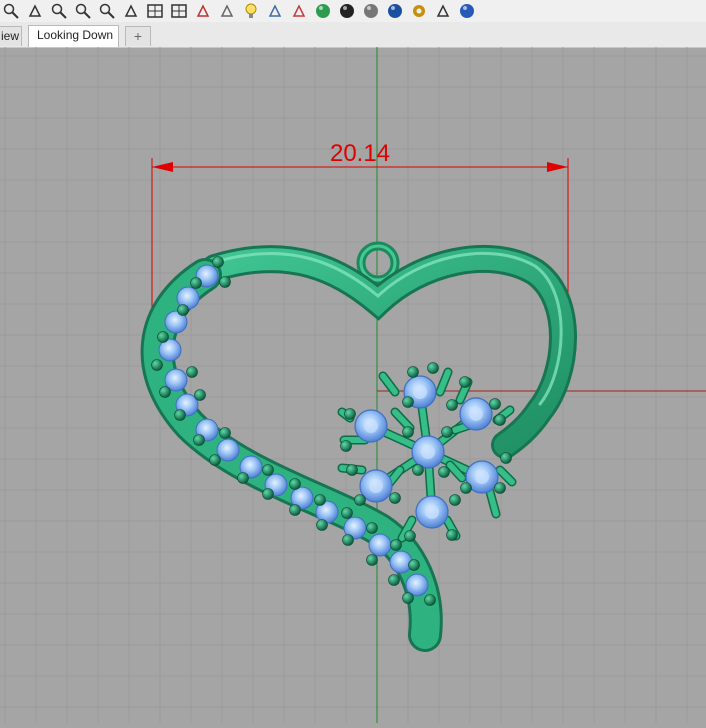 The image size is (706, 728). I want to click on material-sphere-blue-icon, so click(395, 11).